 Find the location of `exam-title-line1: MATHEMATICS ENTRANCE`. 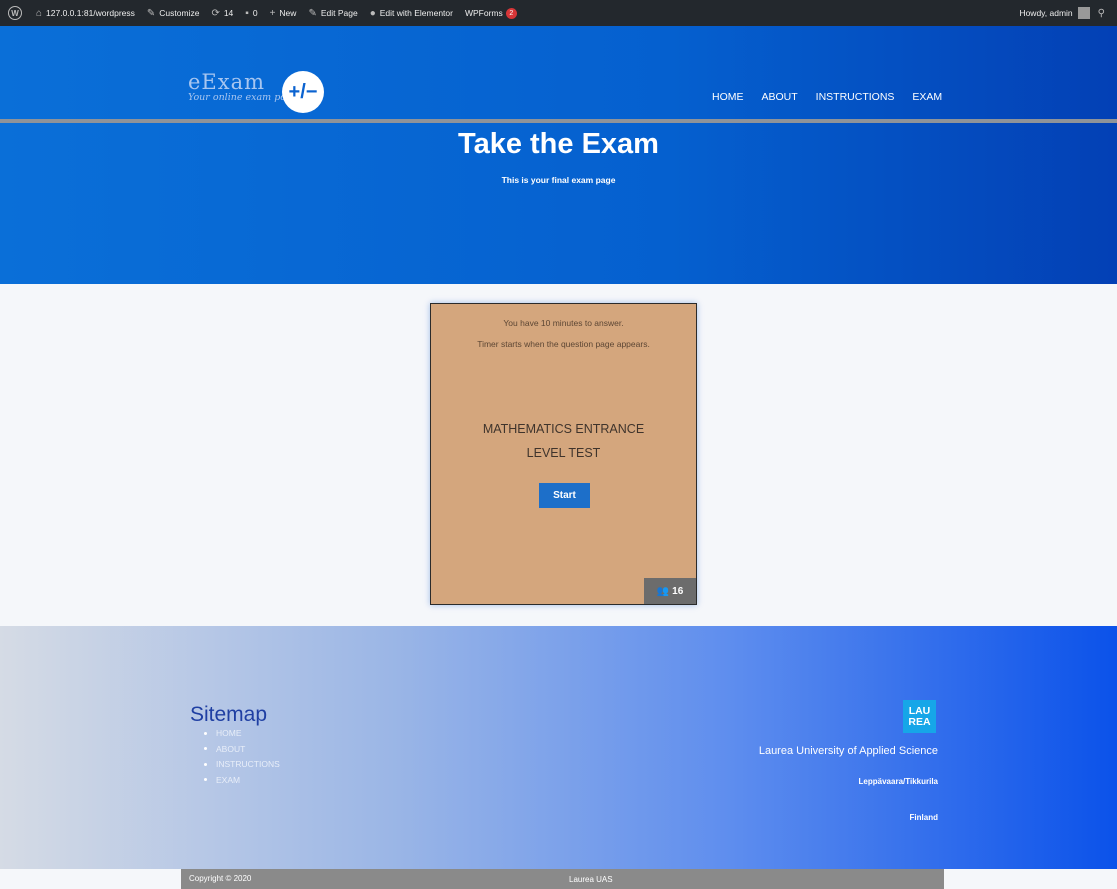

exam-title-line1: MATHEMATICS ENTRANCE is located at coordinates (563, 429).